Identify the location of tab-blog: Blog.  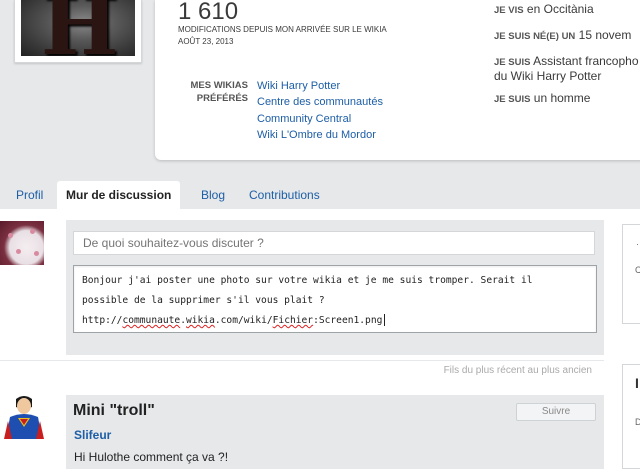
(213, 195).